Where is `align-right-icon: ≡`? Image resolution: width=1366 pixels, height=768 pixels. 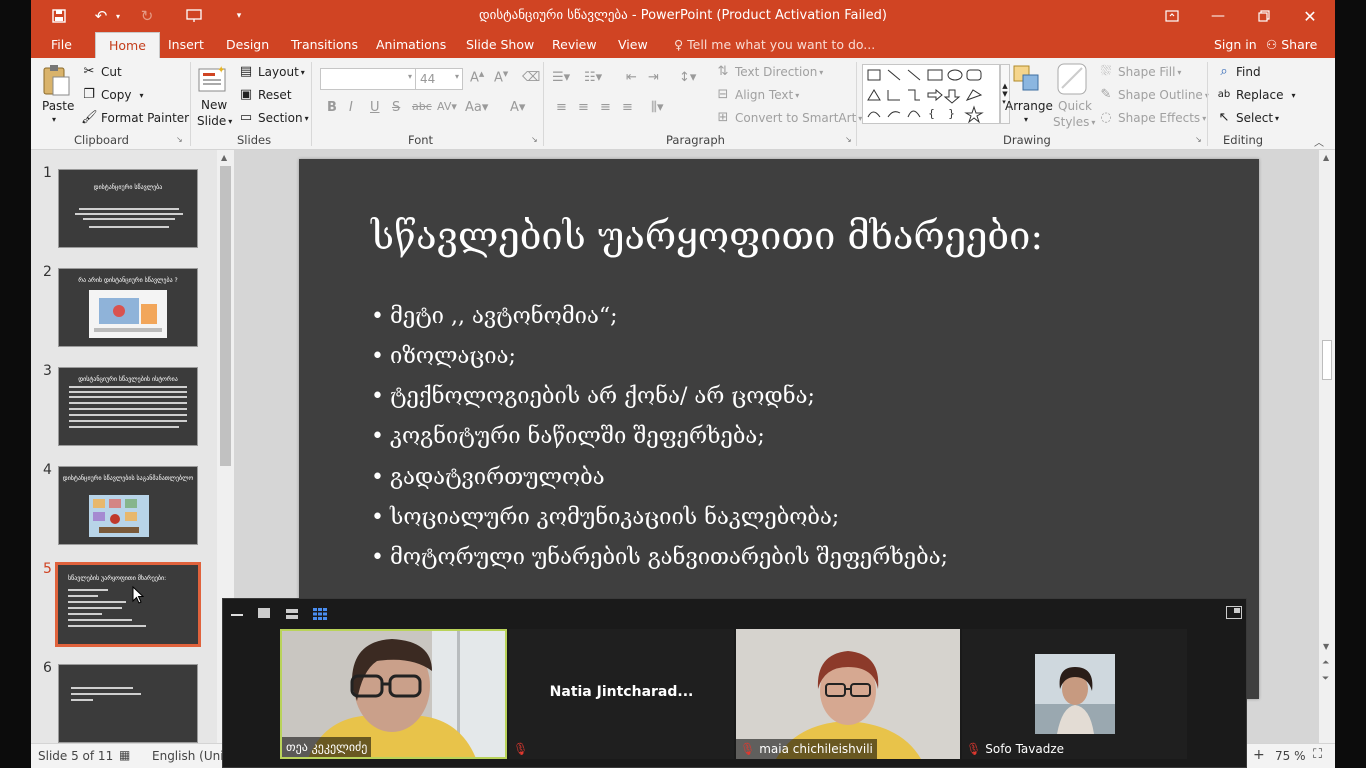
align-right-icon: ≡ is located at coordinates (605, 107).